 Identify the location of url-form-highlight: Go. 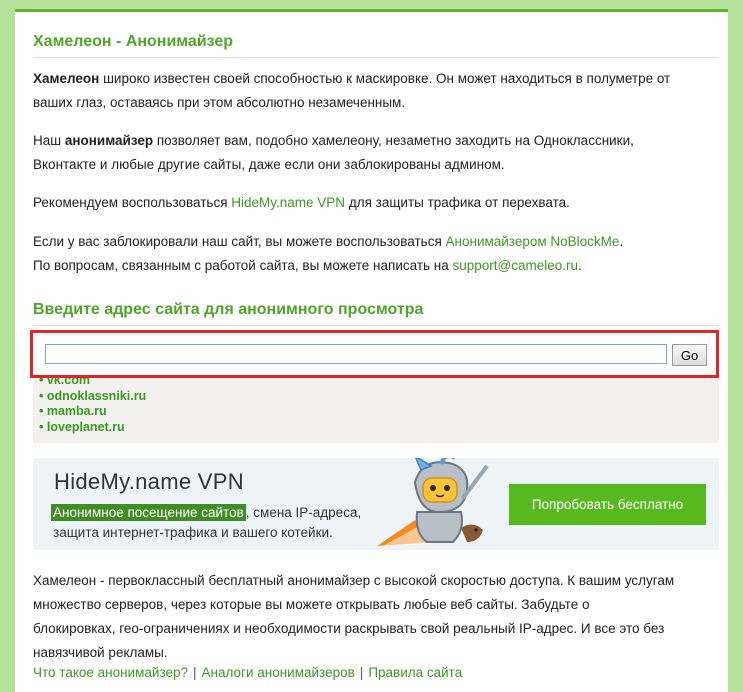
(374, 354).